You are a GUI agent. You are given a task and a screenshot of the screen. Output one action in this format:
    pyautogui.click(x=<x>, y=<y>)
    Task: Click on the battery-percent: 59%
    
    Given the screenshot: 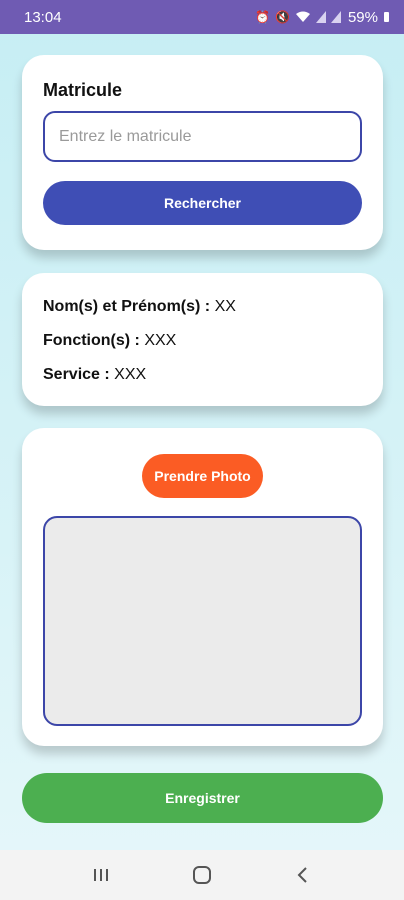 What is the action you would take?
    pyautogui.click(x=362, y=17)
    